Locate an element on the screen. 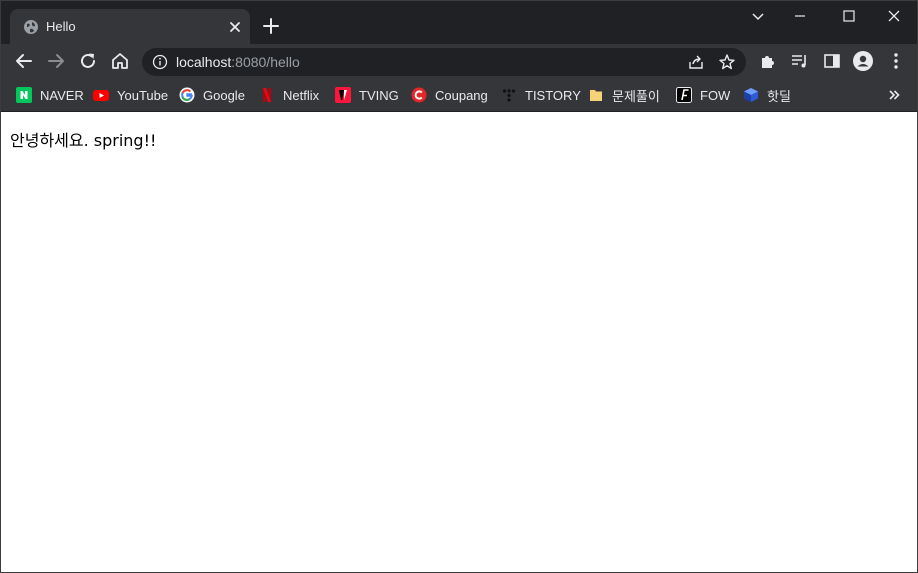 Image resolution: width=918 pixels, height=573 pixels. bookmark-google: Google is located at coordinates (212, 95).